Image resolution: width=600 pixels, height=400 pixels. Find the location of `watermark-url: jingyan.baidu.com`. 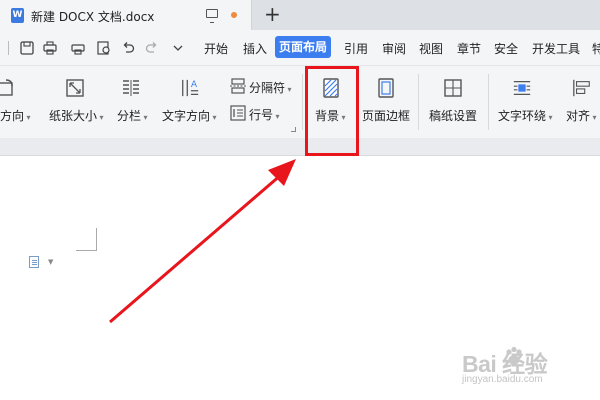

watermark-url: jingyan.baidu.com is located at coordinates (502, 379).